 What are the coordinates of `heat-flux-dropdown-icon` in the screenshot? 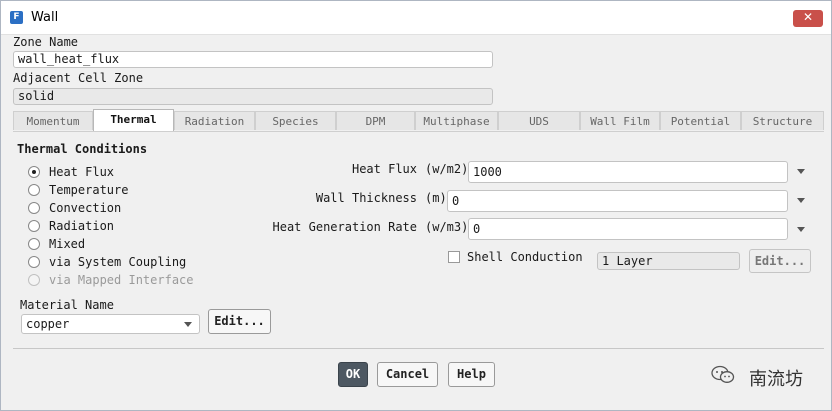 It's located at (801, 171).